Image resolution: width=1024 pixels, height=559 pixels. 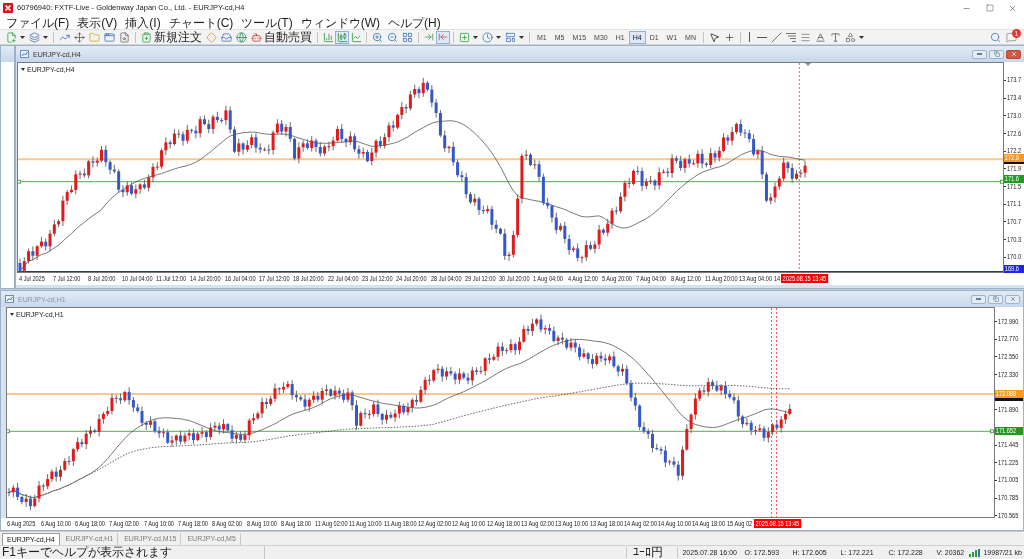 I want to click on menu-item: チャート(C), so click(x=201, y=22).